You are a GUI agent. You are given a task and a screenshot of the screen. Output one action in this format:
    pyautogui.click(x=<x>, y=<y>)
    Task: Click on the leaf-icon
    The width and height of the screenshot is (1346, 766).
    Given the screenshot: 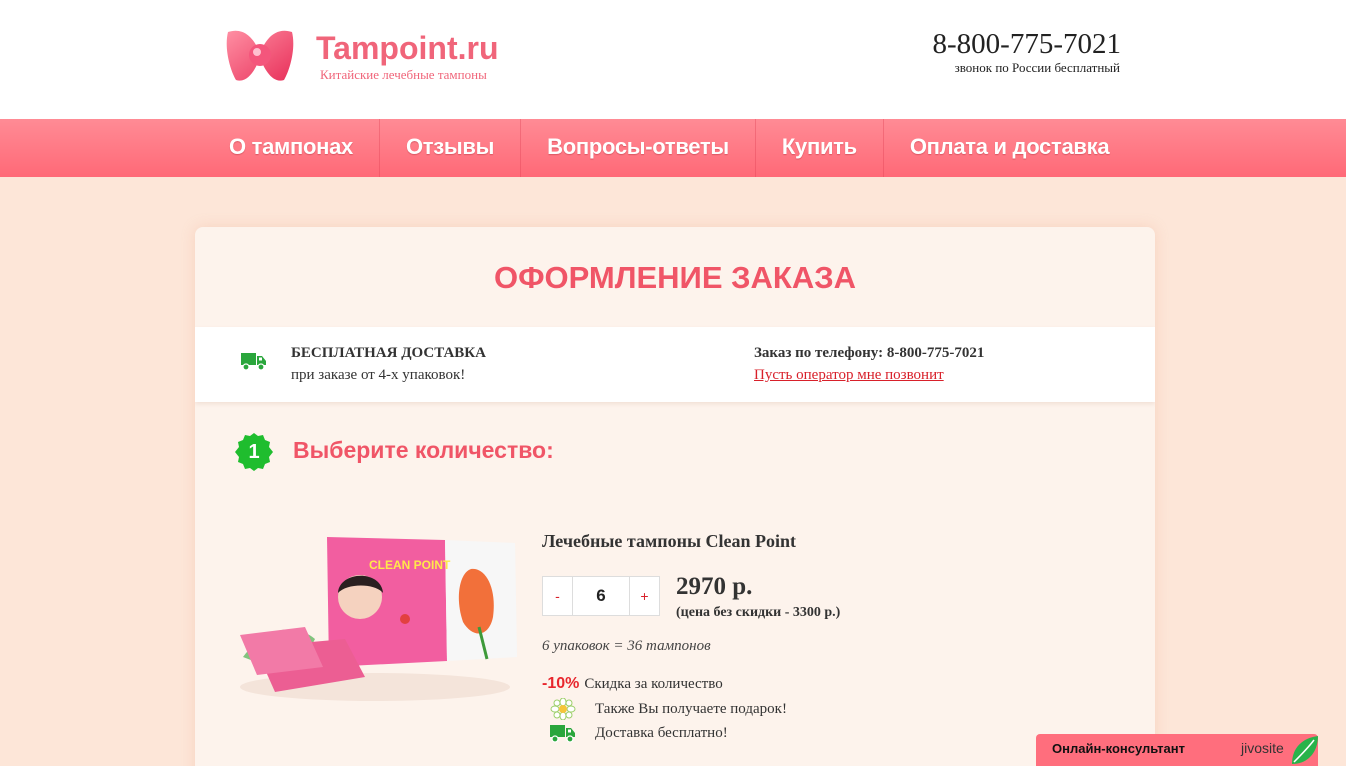 What is the action you would take?
    pyautogui.click(x=1305, y=750)
    